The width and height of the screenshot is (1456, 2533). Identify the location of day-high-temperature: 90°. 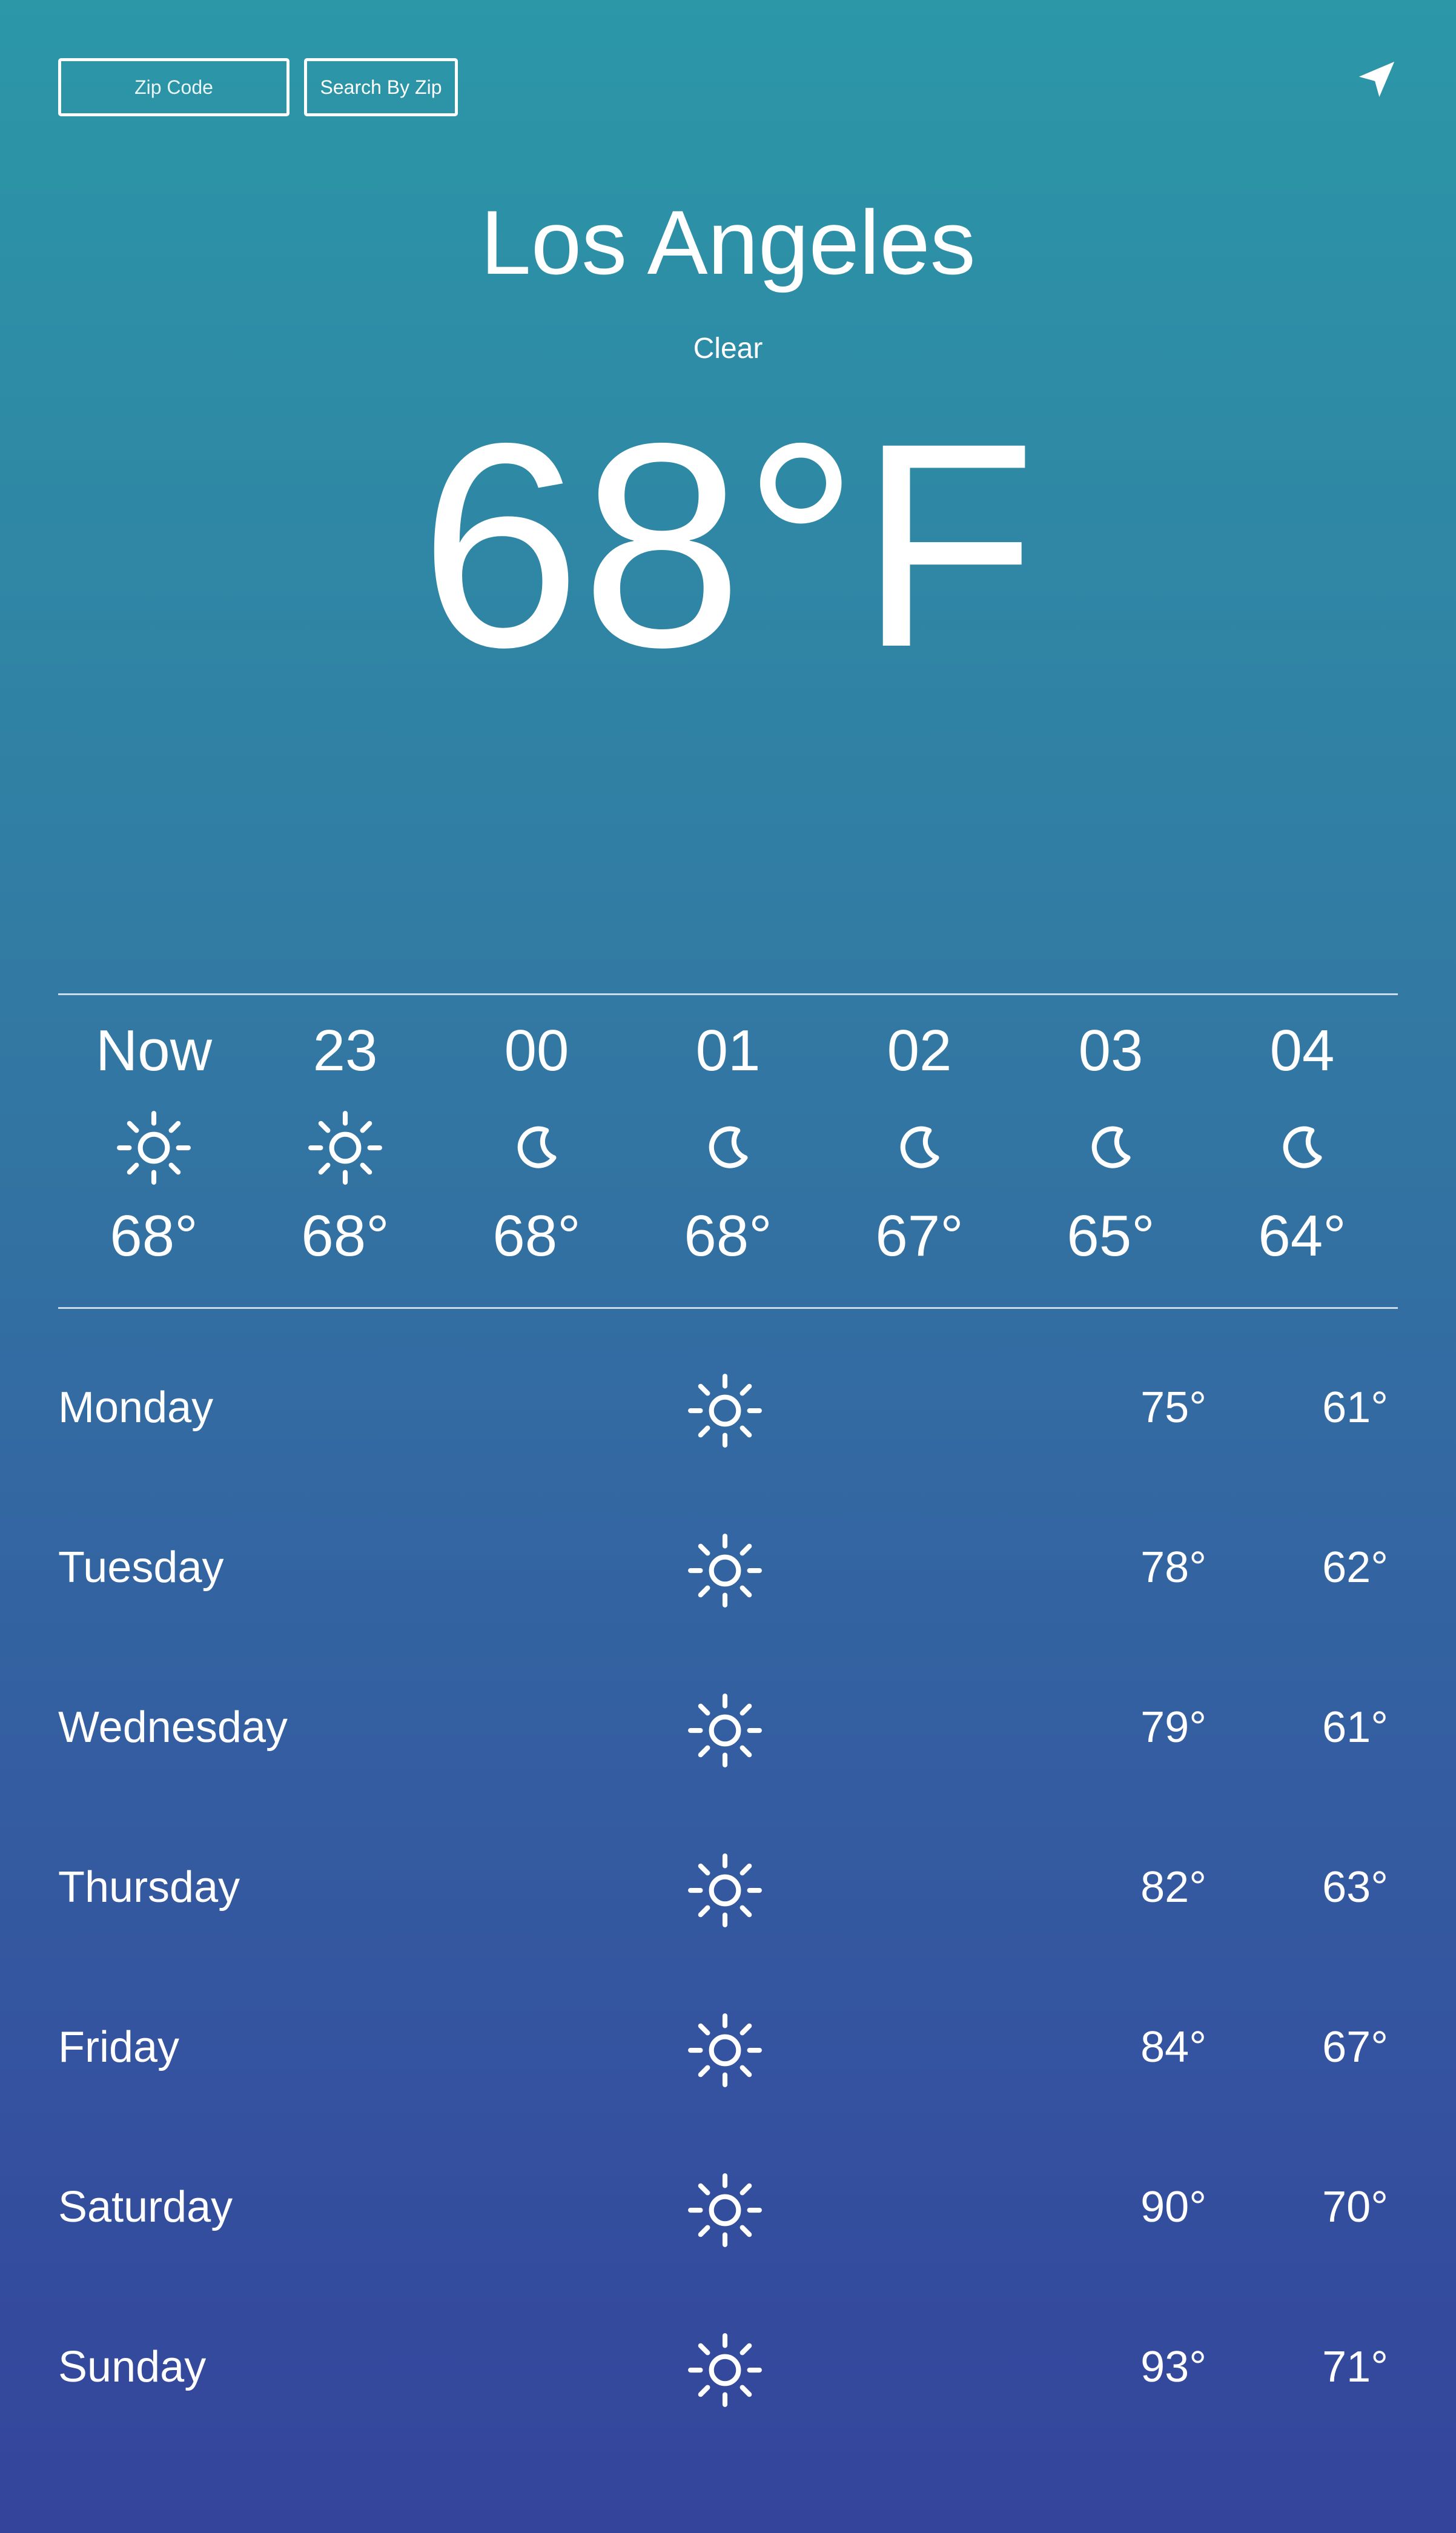
(1173, 2207).